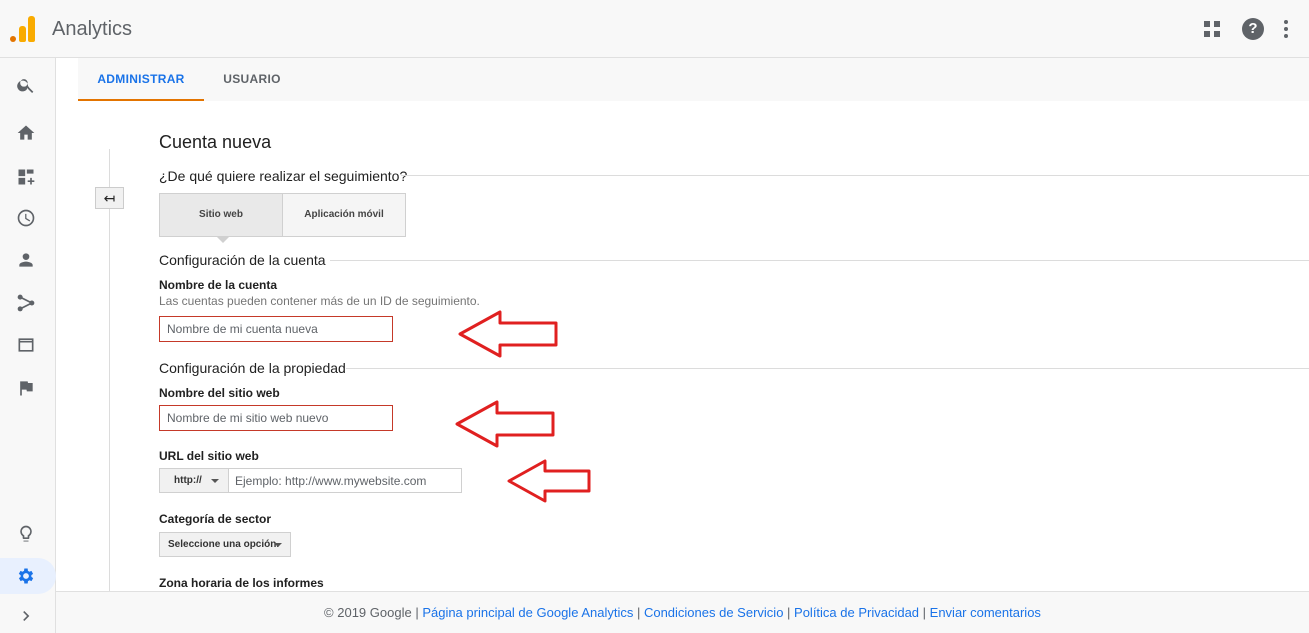 This screenshot has width=1309, height=633. Describe the element at coordinates (23, 29) in the screenshot. I see `analytics-logo-icon` at that location.